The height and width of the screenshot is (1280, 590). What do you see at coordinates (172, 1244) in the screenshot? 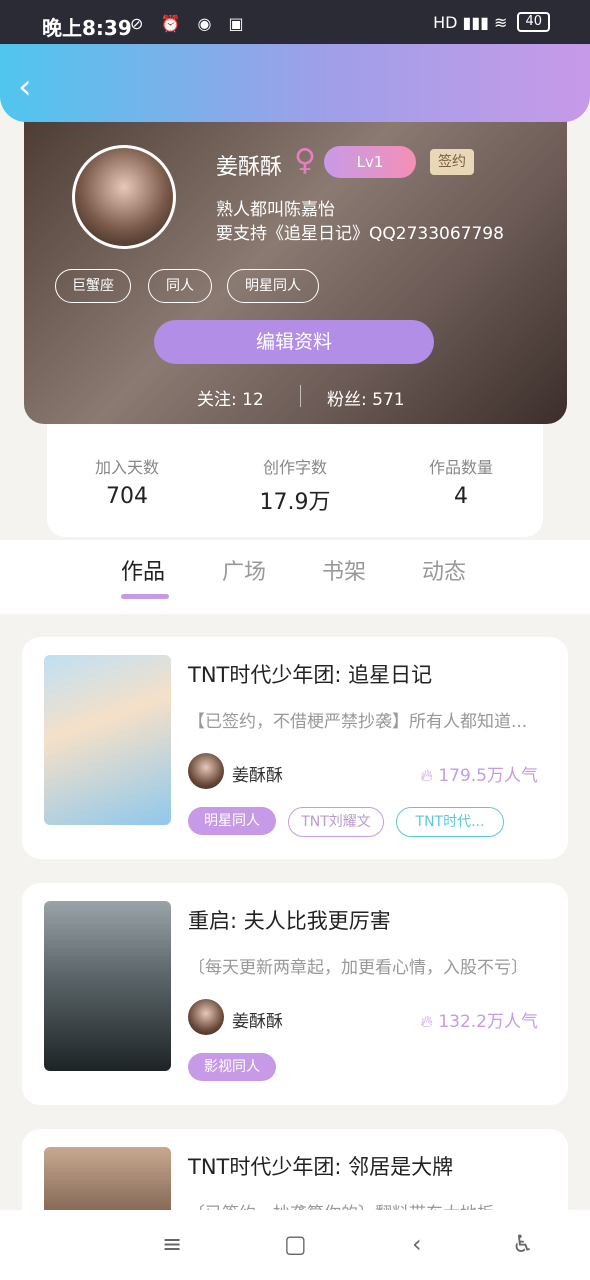
I see `menu-icon: ≡` at bounding box center [172, 1244].